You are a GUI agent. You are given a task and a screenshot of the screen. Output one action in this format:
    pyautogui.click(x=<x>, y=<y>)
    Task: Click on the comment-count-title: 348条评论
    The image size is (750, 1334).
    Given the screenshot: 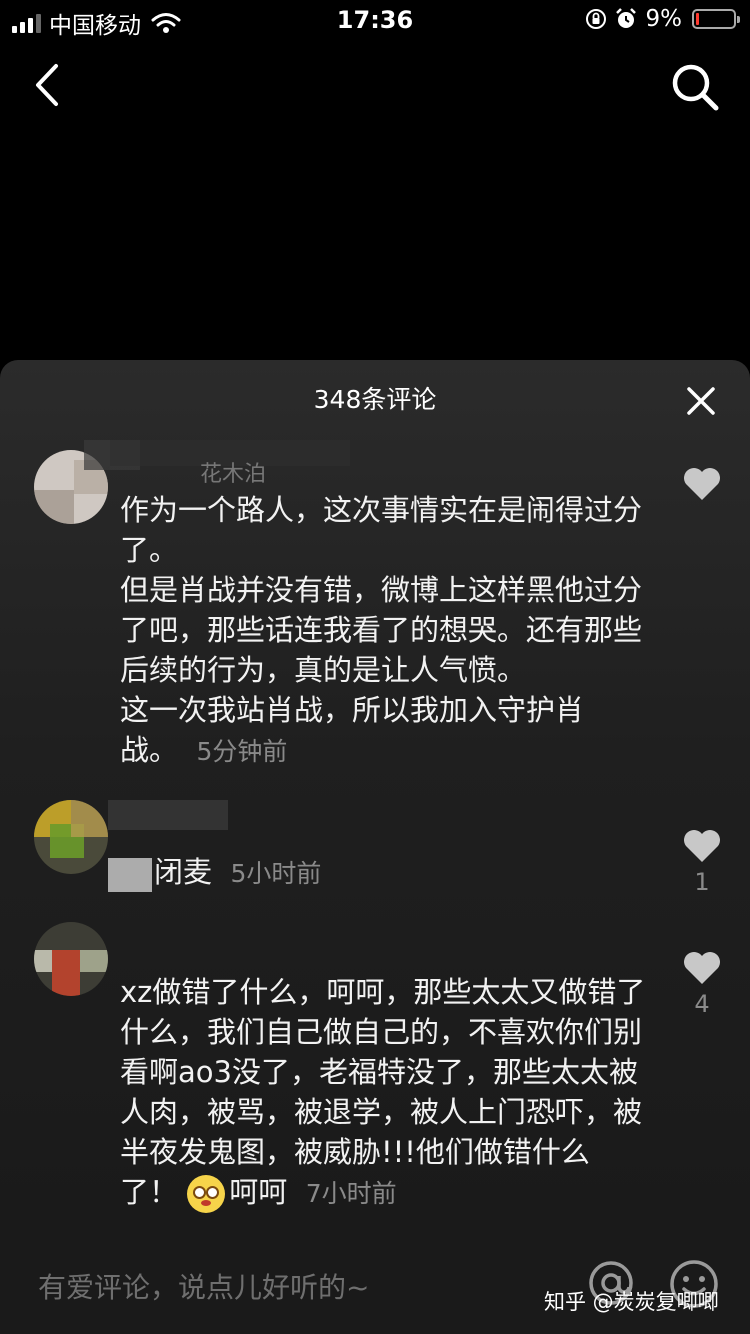 What is the action you would take?
    pyautogui.click(x=375, y=399)
    